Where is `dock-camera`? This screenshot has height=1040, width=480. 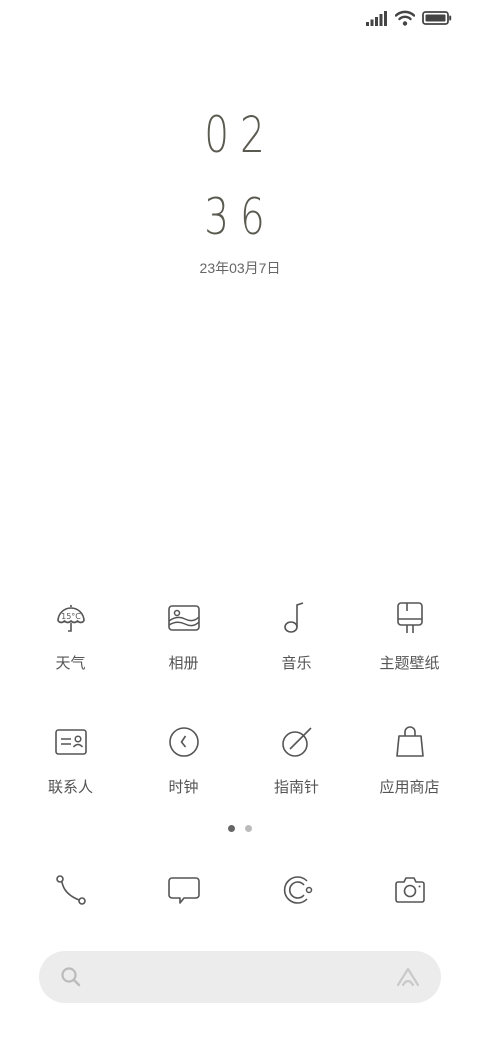 dock-camera is located at coordinates (409, 890).